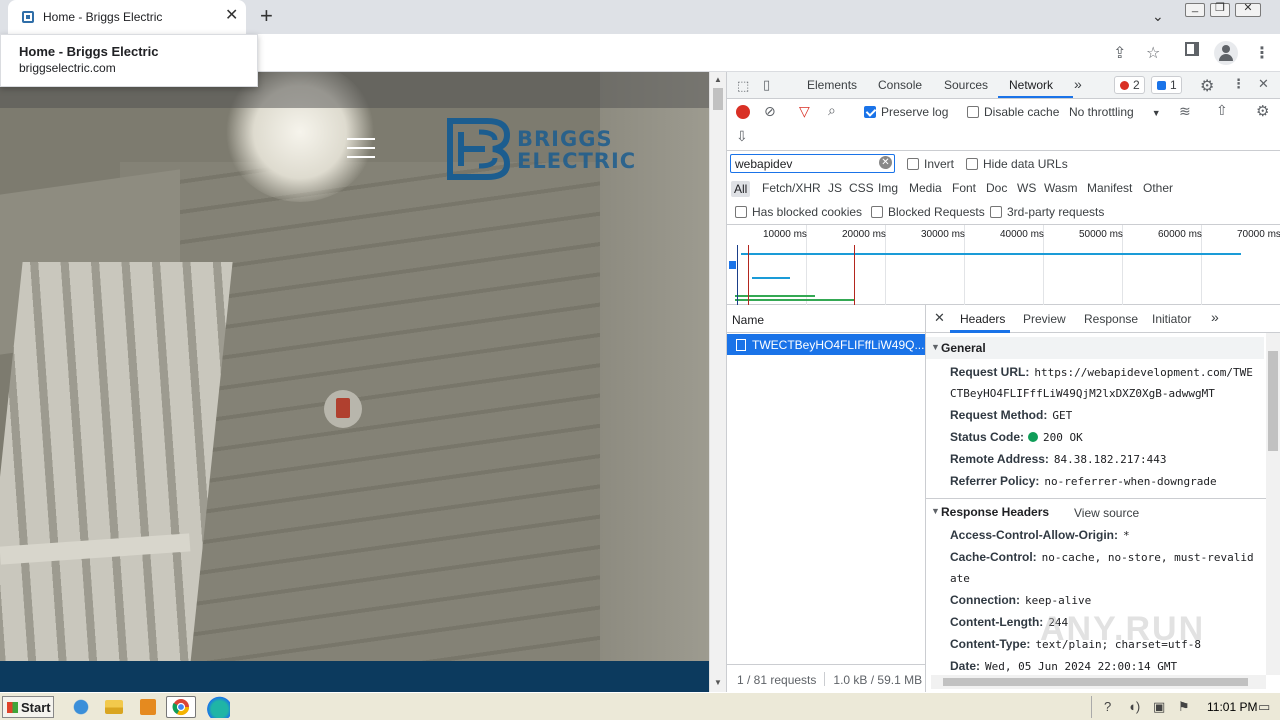 This screenshot has height=720, width=1280. Describe the element at coordinates (804, 111) in the screenshot. I see `filter-icon: ▽` at that location.